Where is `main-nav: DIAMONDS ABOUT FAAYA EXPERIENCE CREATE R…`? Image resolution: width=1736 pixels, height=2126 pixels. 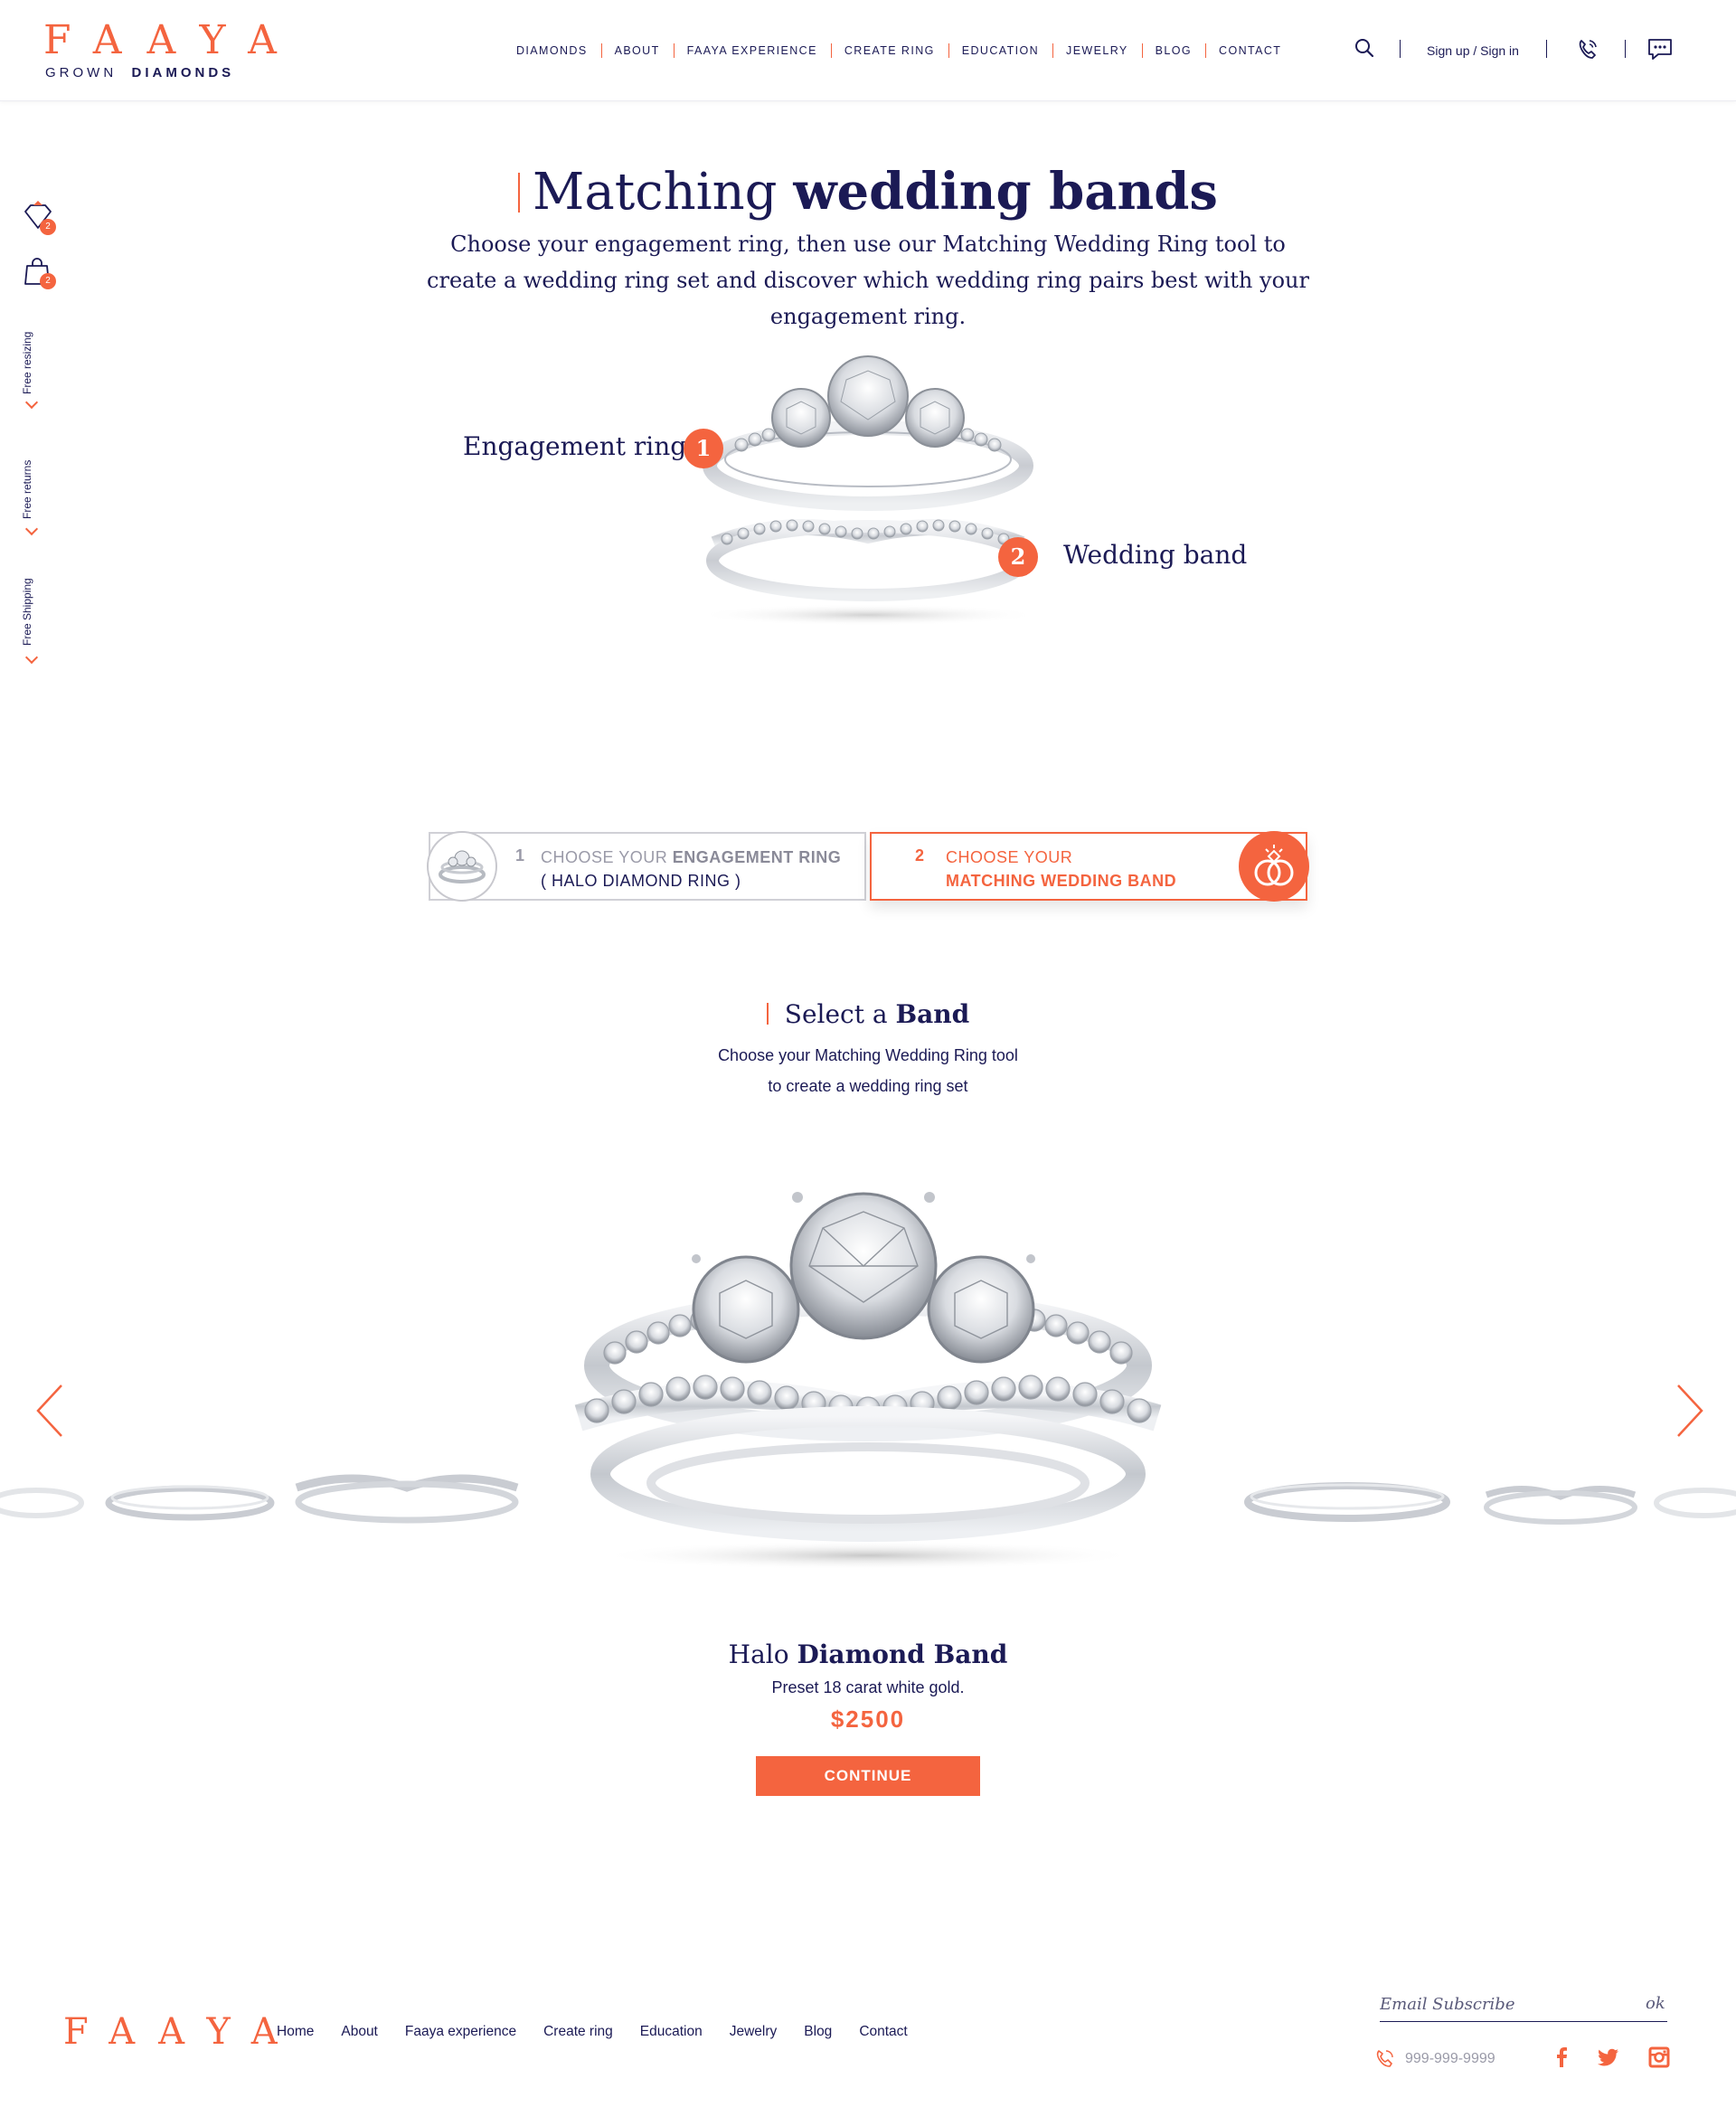
main-nav: DIAMONDS ABOUT FAAYA EXPERIENCE CREATE R… is located at coordinates (899, 51).